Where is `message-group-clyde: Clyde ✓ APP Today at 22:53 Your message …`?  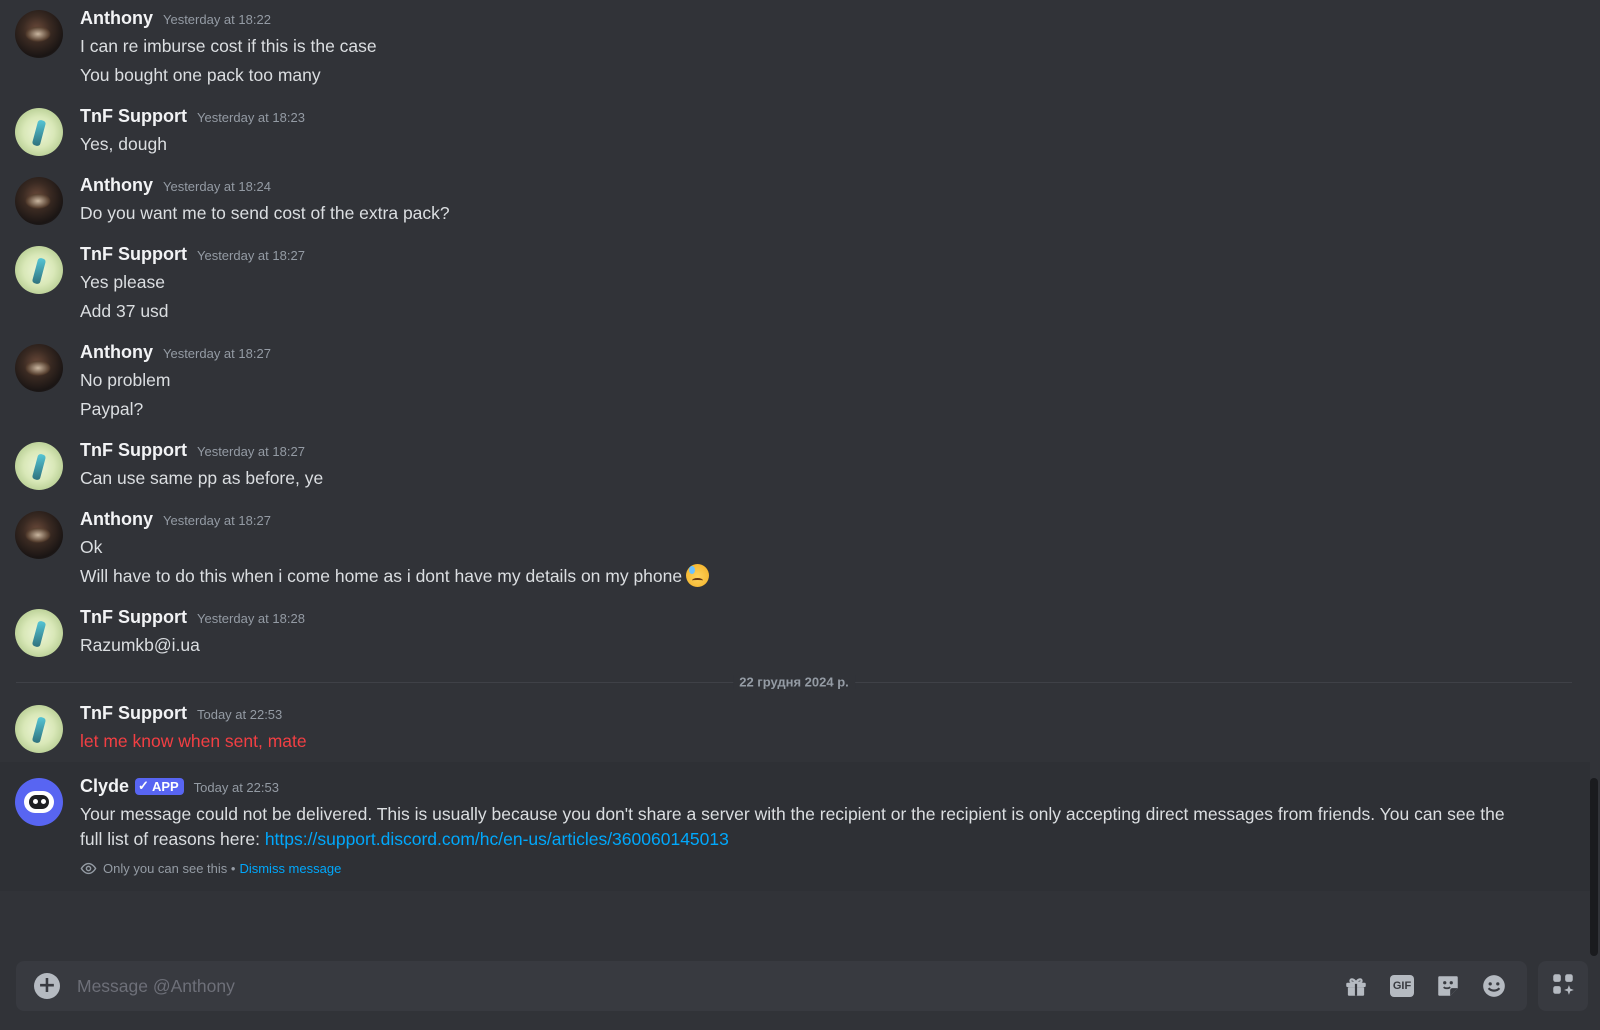 message-group-clyde: Clyde ✓ APP Today at 22:53 Your message … is located at coordinates (795, 826).